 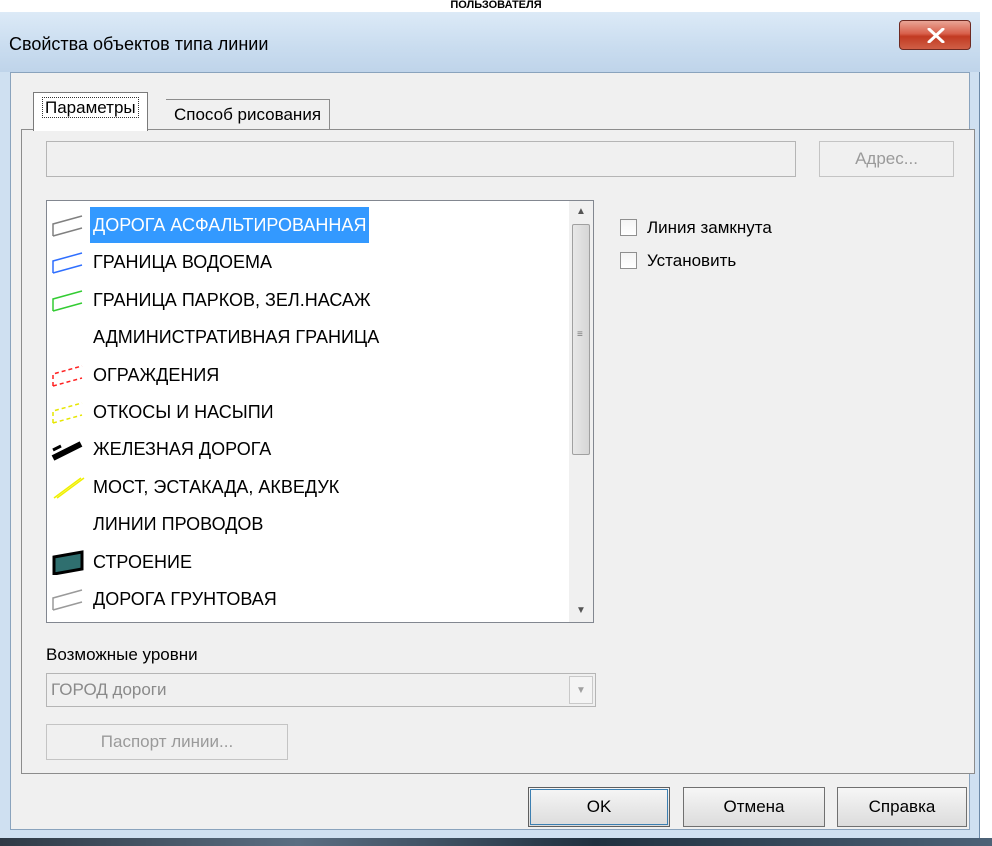 I want to click on list-item: ЖЕЛЕЗНАЯ ДОРОГА, so click(x=308, y=449).